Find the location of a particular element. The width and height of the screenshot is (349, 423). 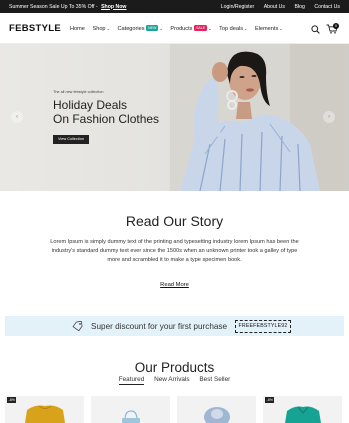

nav-products: Products SALE ⌄ is located at coordinates (191, 28).